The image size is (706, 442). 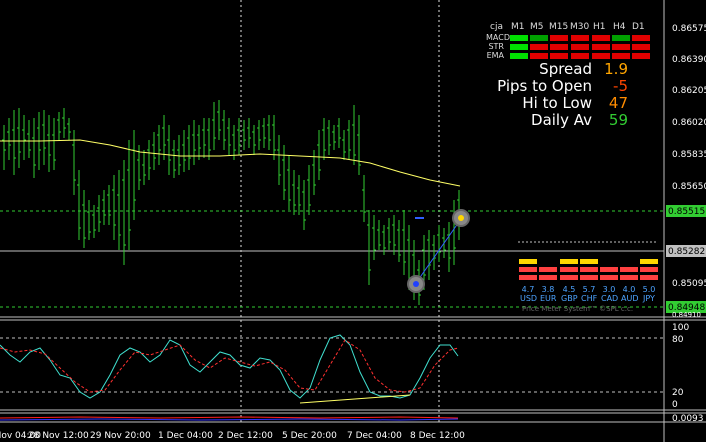 I want to click on moving-average-line, so click(x=230, y=163).